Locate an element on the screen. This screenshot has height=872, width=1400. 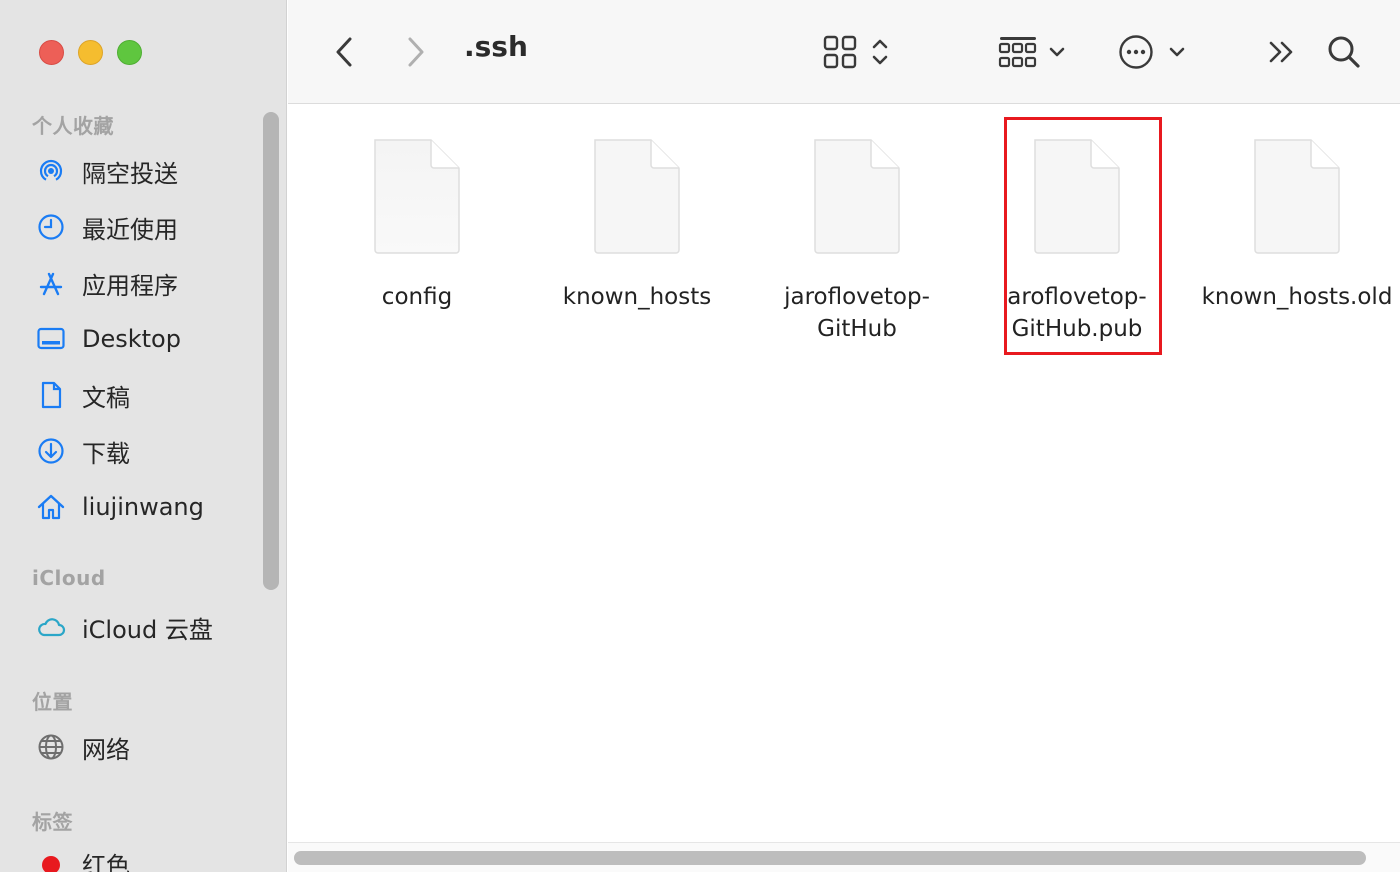
desktop-icon is located at coordinates (51, 339).